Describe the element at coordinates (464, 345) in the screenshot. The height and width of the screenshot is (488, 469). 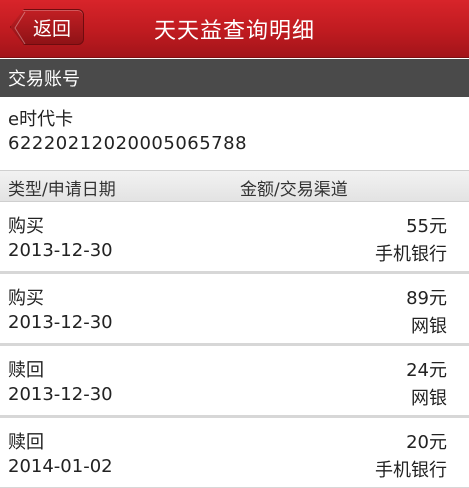
I see `scrollbar` at that location.